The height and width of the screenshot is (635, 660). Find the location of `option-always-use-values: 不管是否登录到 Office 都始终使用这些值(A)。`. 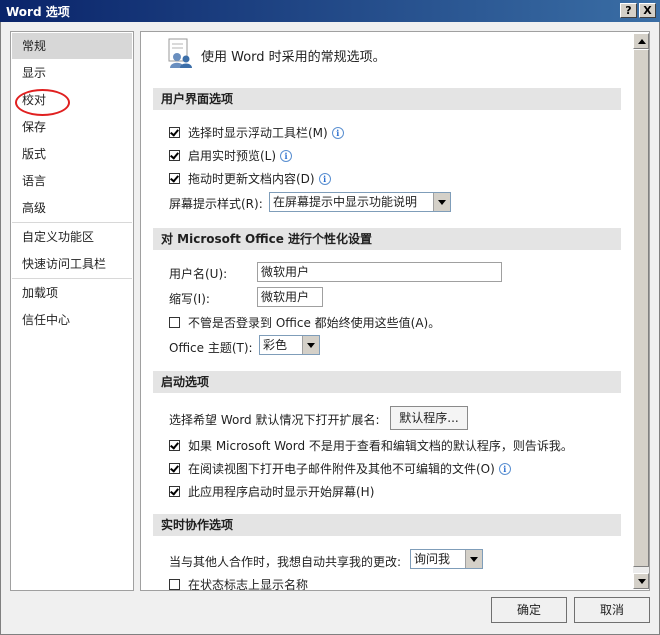

option-always-use-values: 不管是否登录到 Office 都始终使用这些值(A)。 is located at coordinates (304, 322).